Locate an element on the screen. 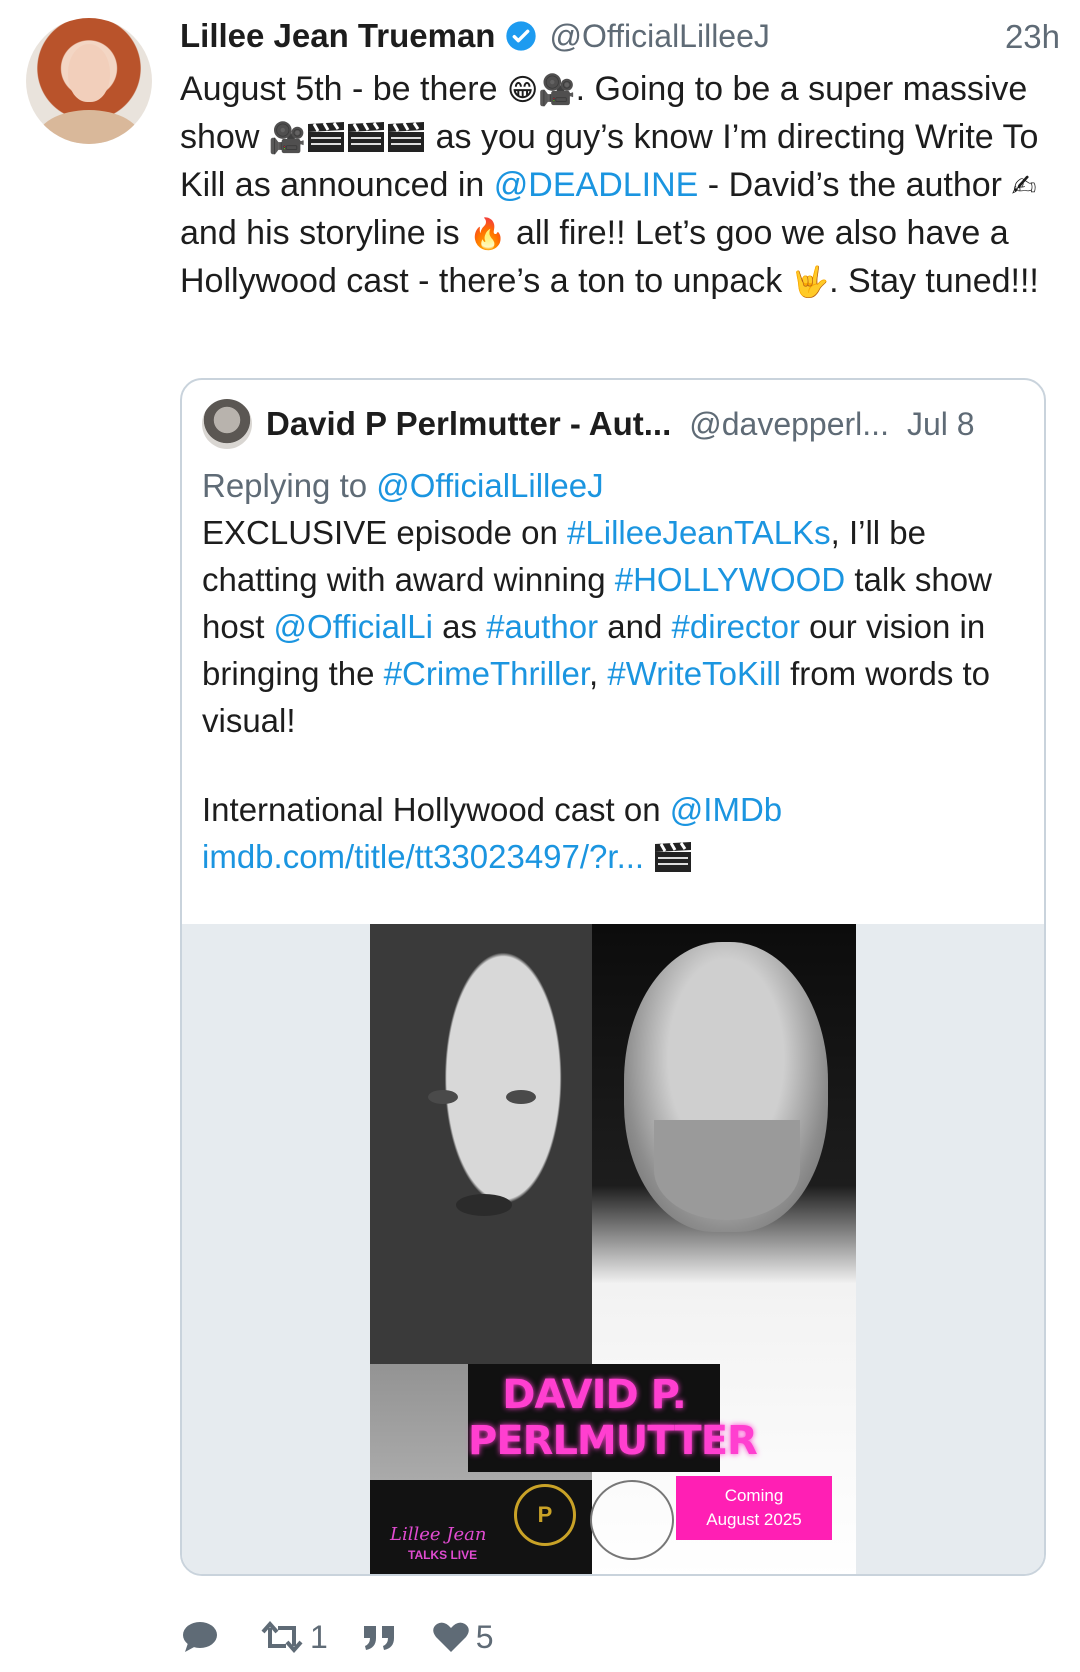 The image size is (1080, 1672). text-segment: as is located at coordinates (460, 626).